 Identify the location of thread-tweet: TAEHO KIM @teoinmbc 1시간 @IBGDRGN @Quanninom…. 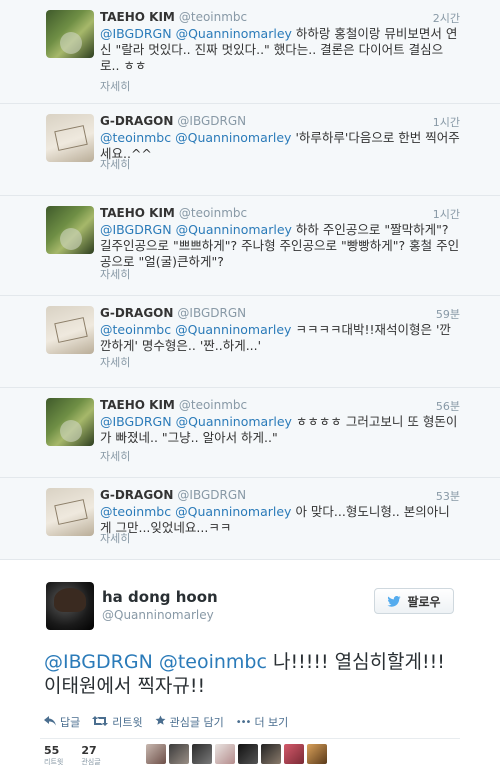
(250, 246).